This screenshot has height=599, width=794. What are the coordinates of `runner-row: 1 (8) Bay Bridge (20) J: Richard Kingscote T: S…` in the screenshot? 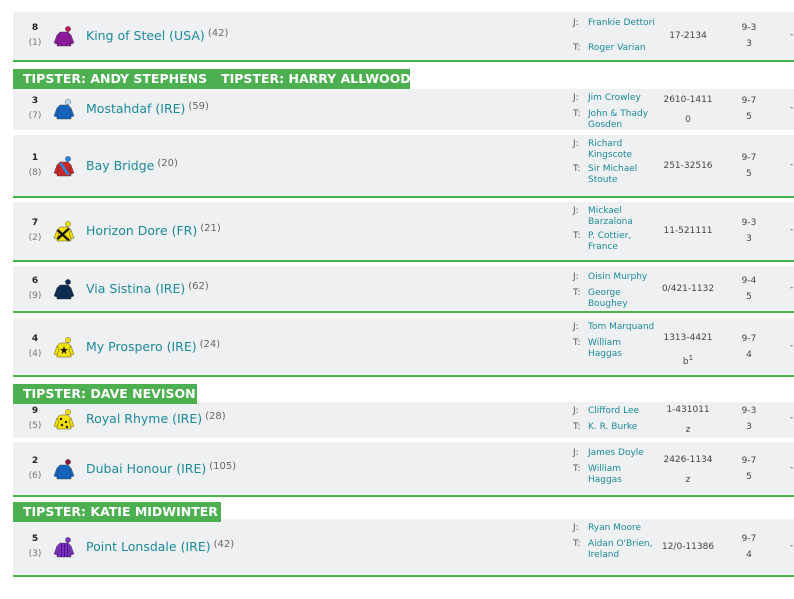 It's located at (403, 166).